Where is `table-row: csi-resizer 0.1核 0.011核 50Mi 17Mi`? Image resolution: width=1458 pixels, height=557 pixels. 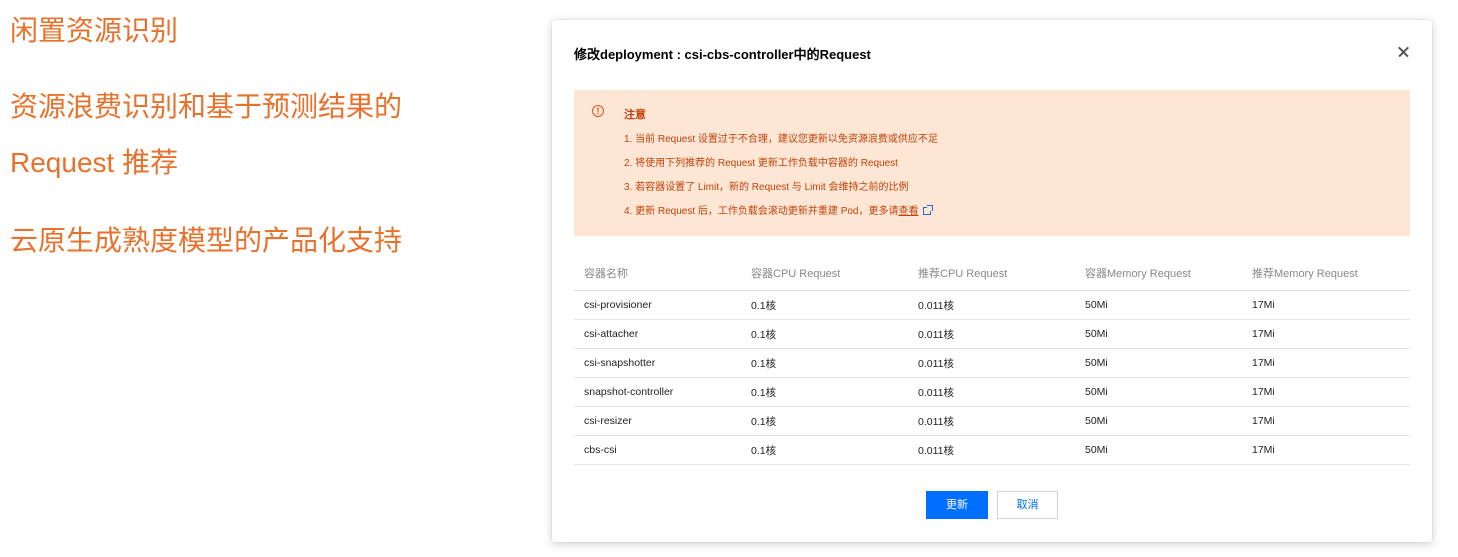 table-row: csi-resizer 0.1核 0.011核 50Mi 17Mi is located at coordinates (992, 421).